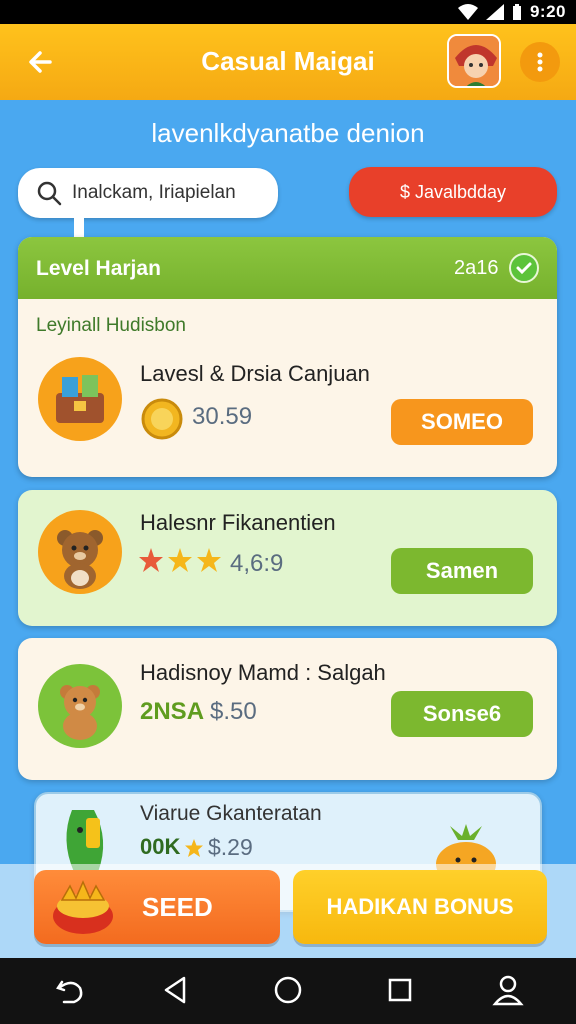 Image resolution: width=576 pixels, height=1024 pixels. I want to click on teddy-bear-icon, so click(80, 706).